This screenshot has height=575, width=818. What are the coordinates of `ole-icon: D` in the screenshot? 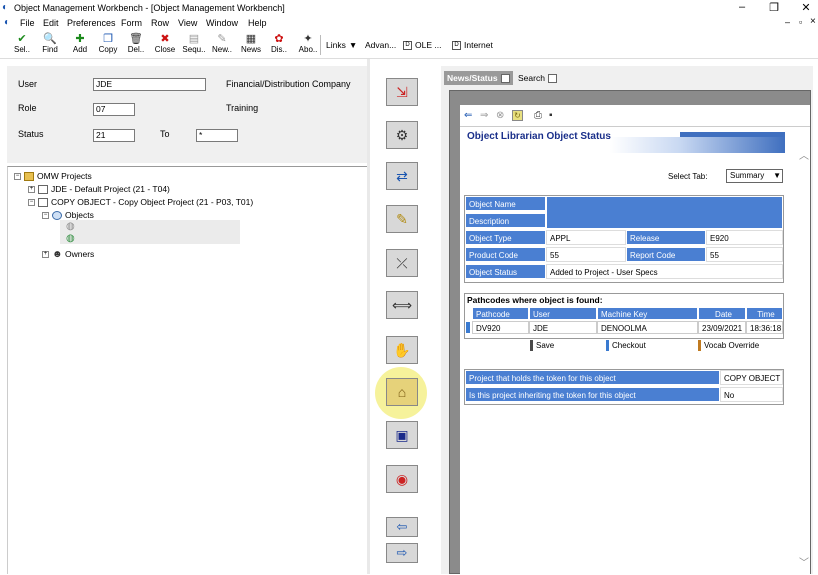 It's located at (407, 45).